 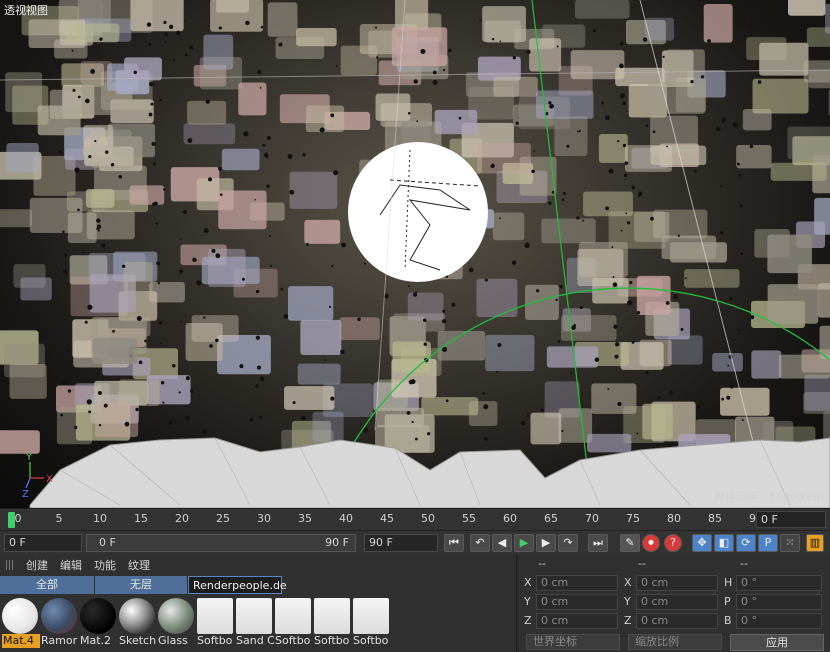 I want to click on range-start: 0 F, so click(x=107, y=542).